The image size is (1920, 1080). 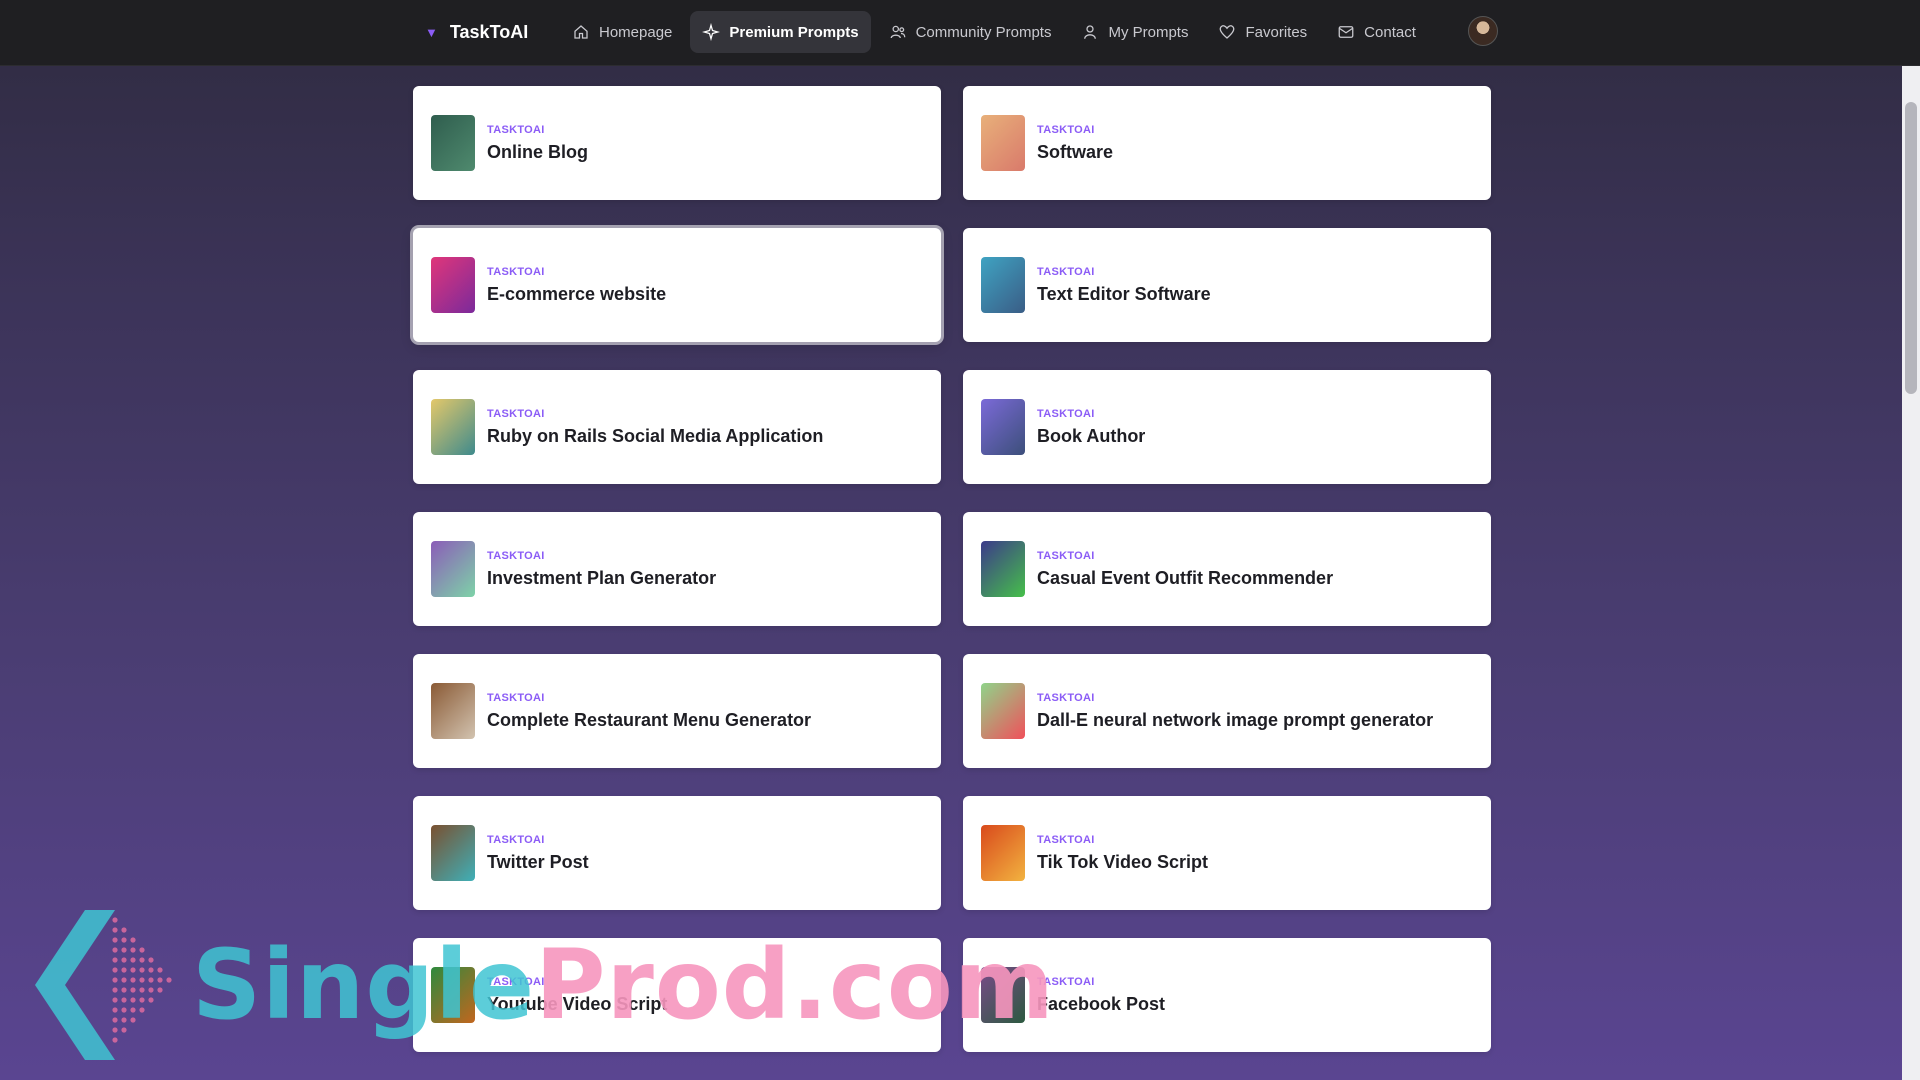 What do you see at coordinates (1148, 32) in the screenshot?
I see `nav-item-label: My Prompts` at bounding box center [1148, 32].